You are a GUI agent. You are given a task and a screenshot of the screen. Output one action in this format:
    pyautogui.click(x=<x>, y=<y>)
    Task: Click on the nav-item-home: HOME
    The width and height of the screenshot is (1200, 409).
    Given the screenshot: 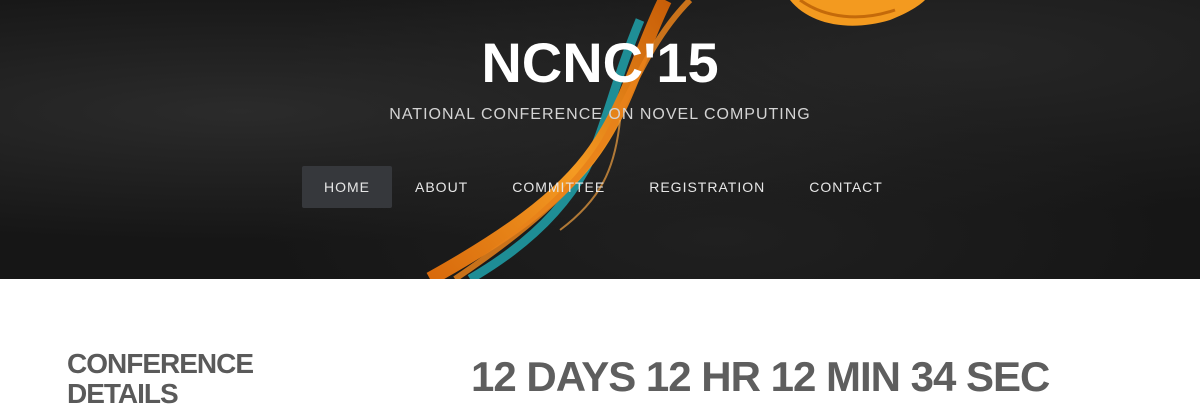 What is the action you would take?
    pyautogui.click(x=347, y=187)
    